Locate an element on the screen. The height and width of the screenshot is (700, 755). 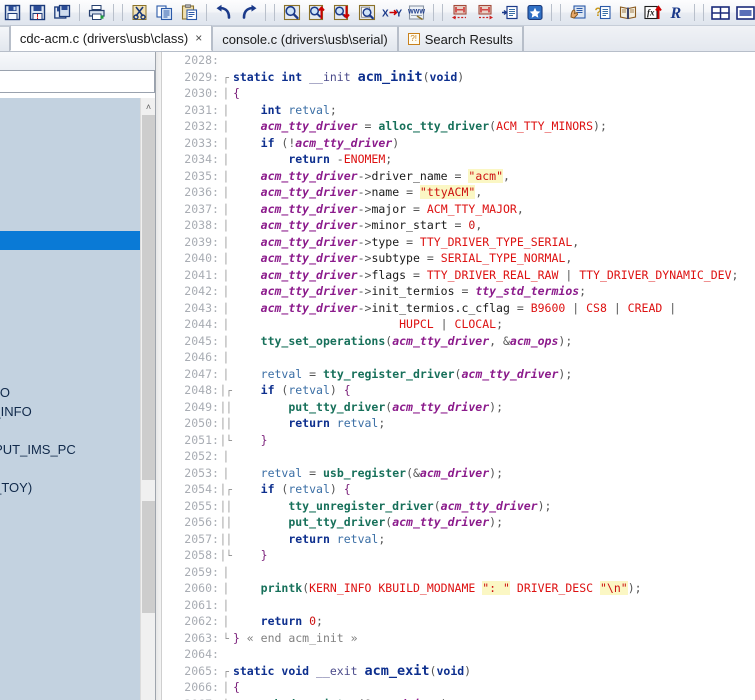
code-line: 2061: │ is located at coordinates (450, 605).